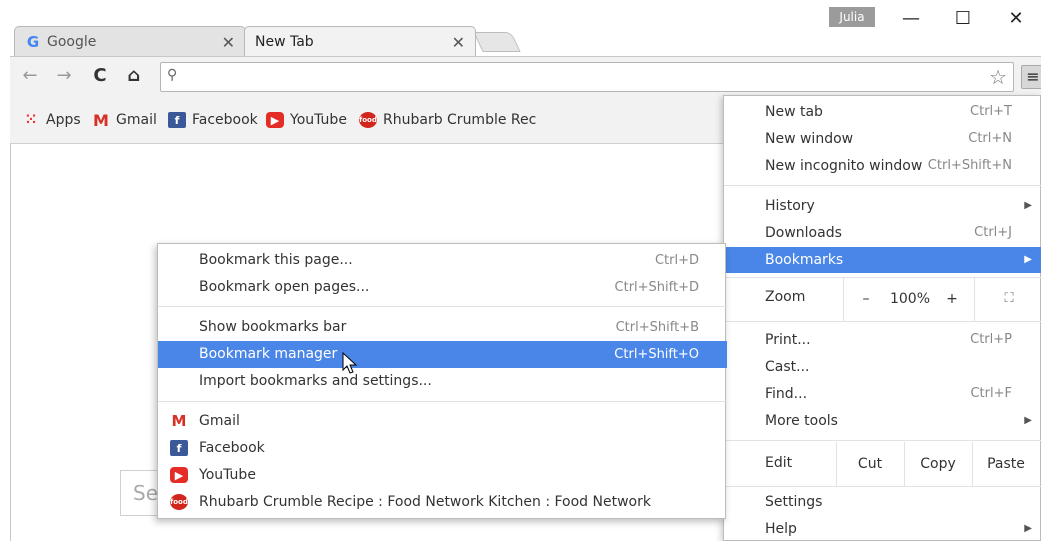 This screenshot has height=541, width=1041. Describe the element at coordinates (268, 354) in the screenshot. I see `menu-label: Bookmark manager` at that location.